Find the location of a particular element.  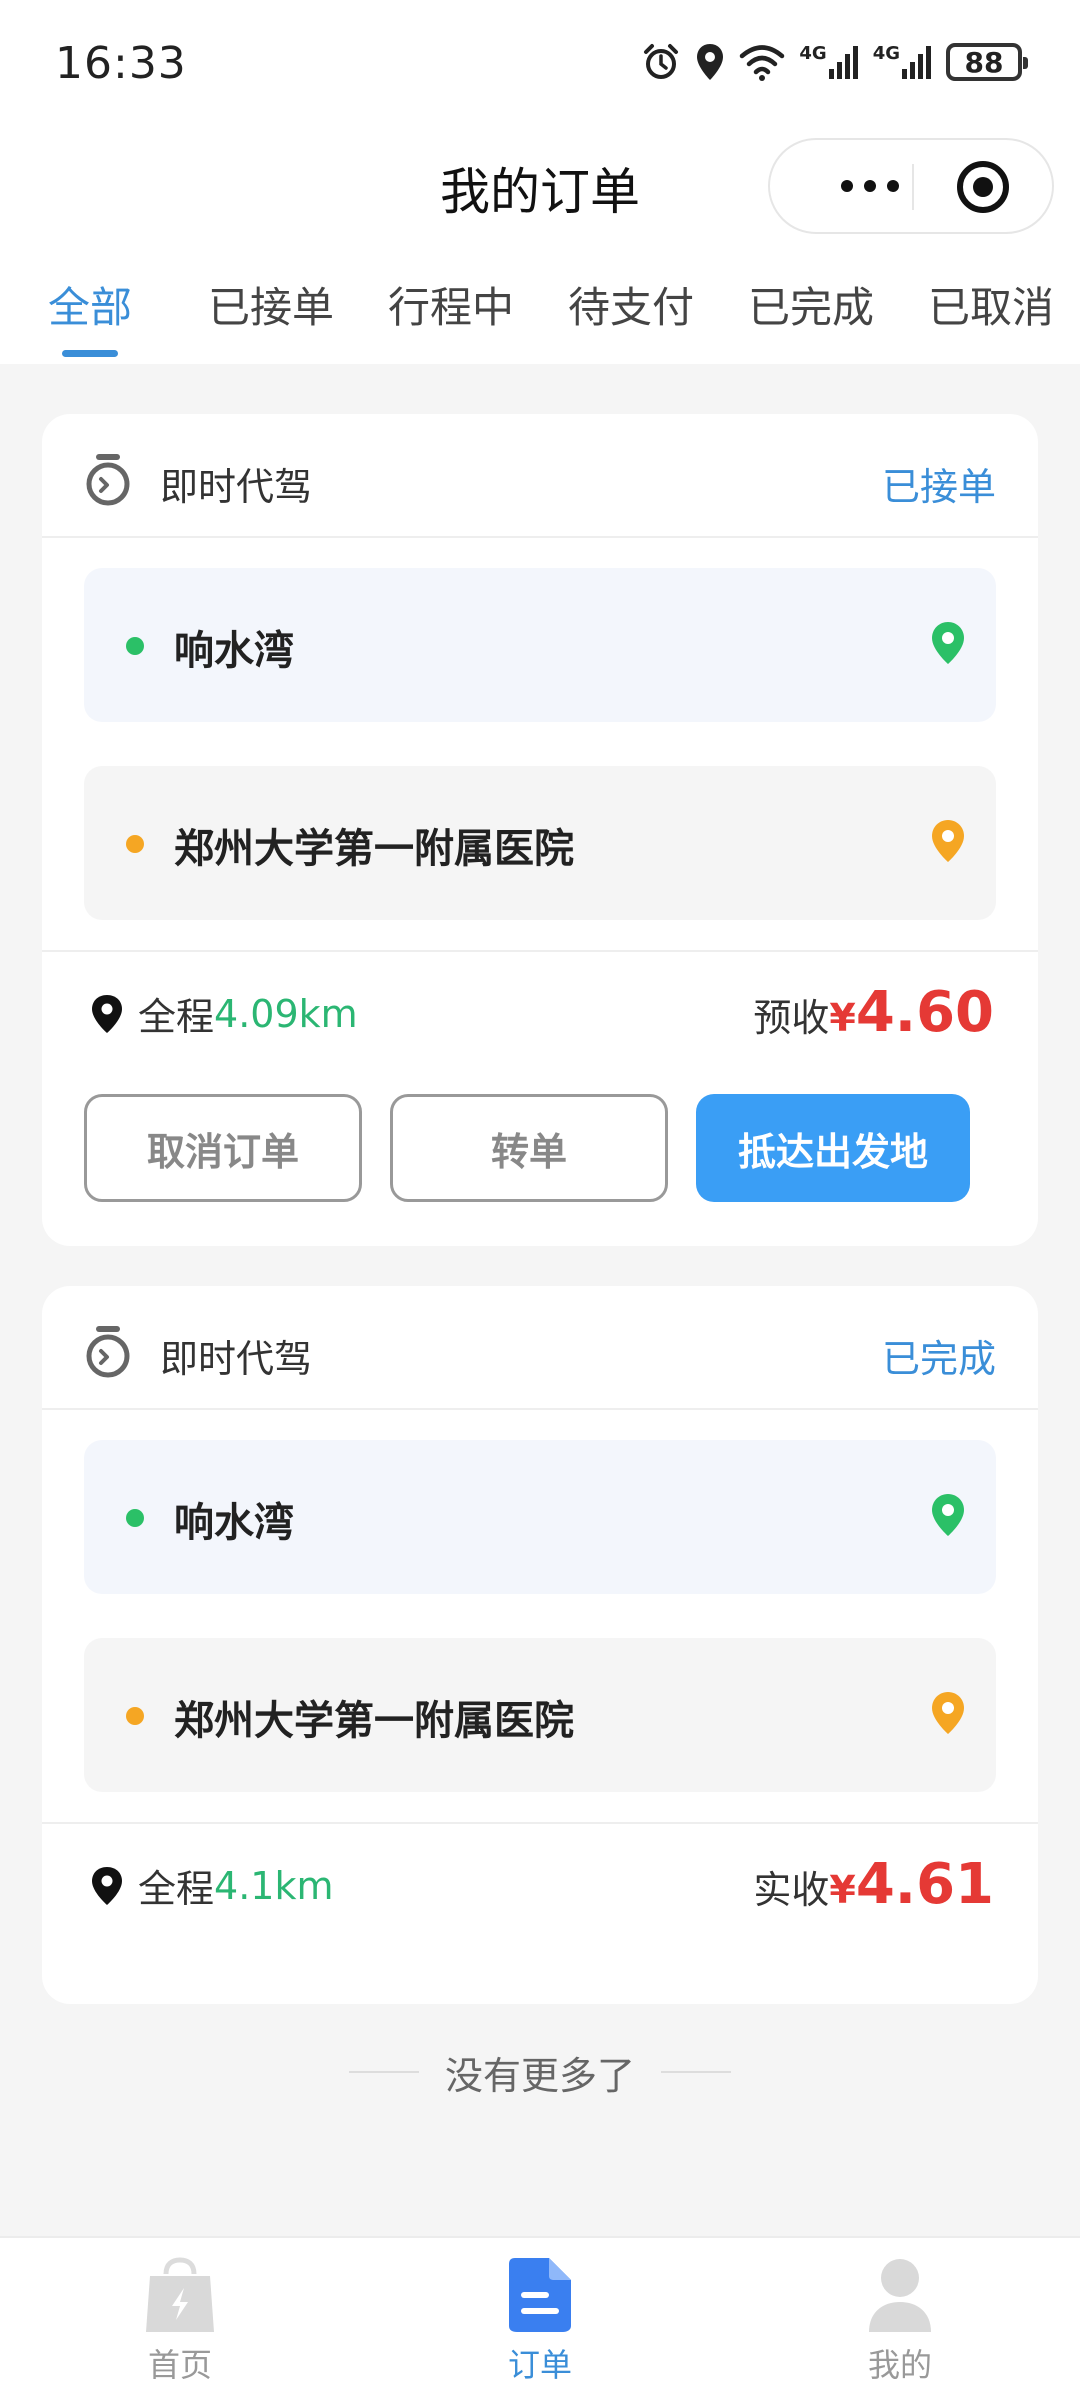

close-capsule-button is located at coordinates (983, 189).